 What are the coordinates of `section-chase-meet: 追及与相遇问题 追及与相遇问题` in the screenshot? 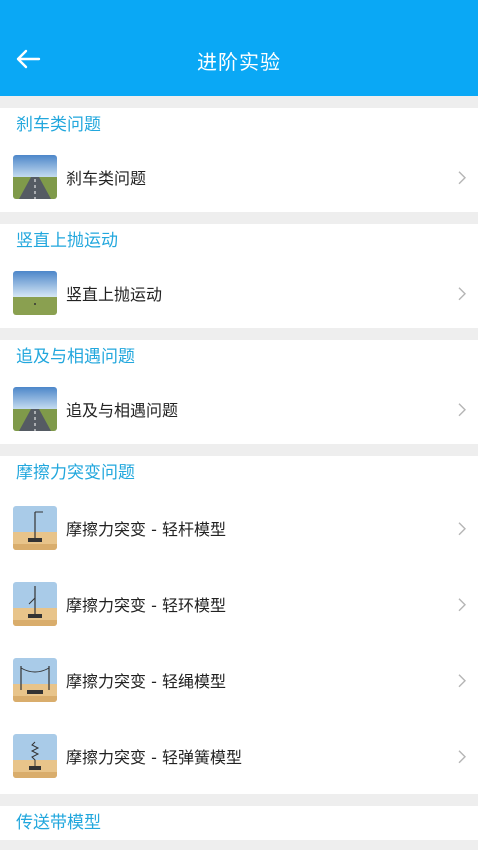 It's located at (239, 392).